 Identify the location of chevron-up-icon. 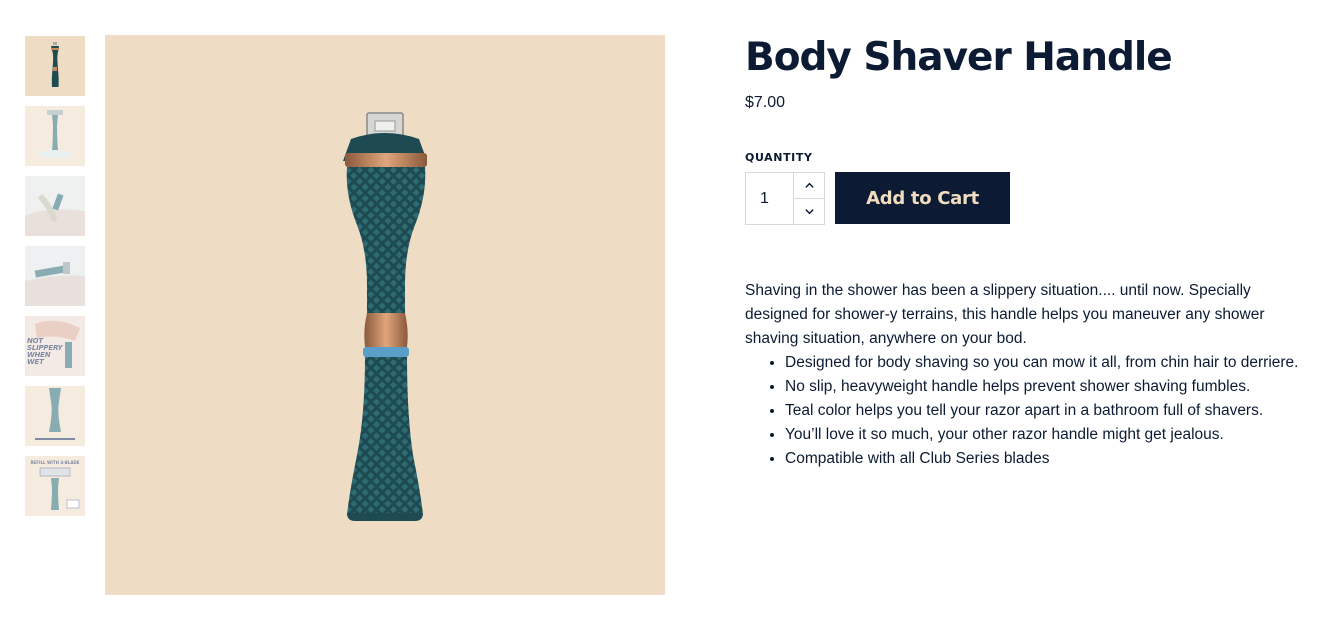
(809, 185).